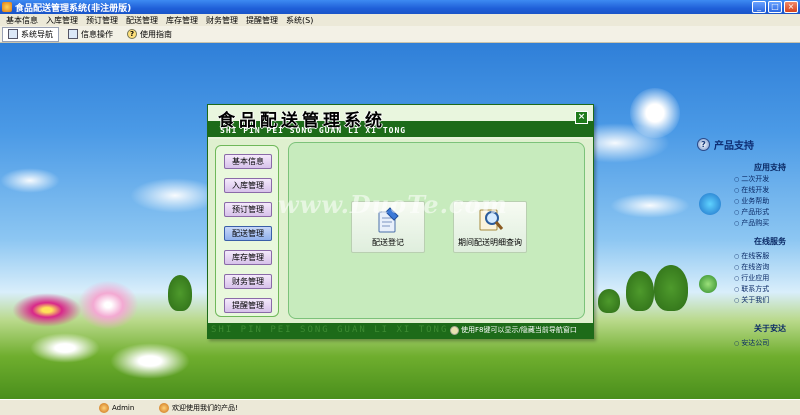 Image resolution: width=800 pixels, height=415 pixels. Describe the element at coordinates (751, 190) in the screenshot. I see `support-link: 在线开发` at that location.